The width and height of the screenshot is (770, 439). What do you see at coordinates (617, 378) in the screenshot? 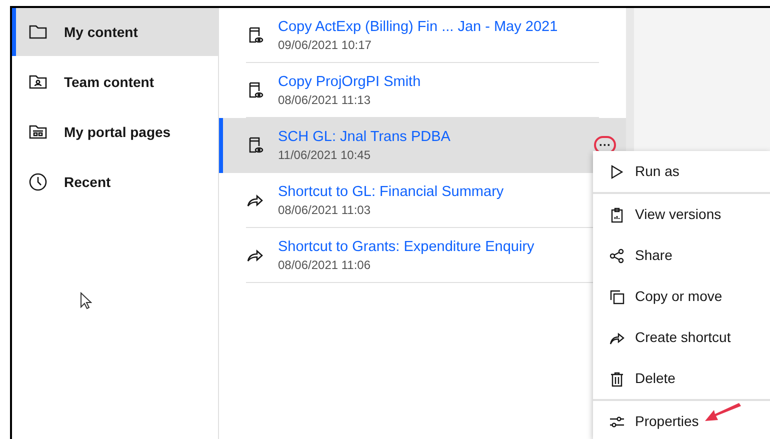
I see `trash-icon` at bounding box center [617, 378].